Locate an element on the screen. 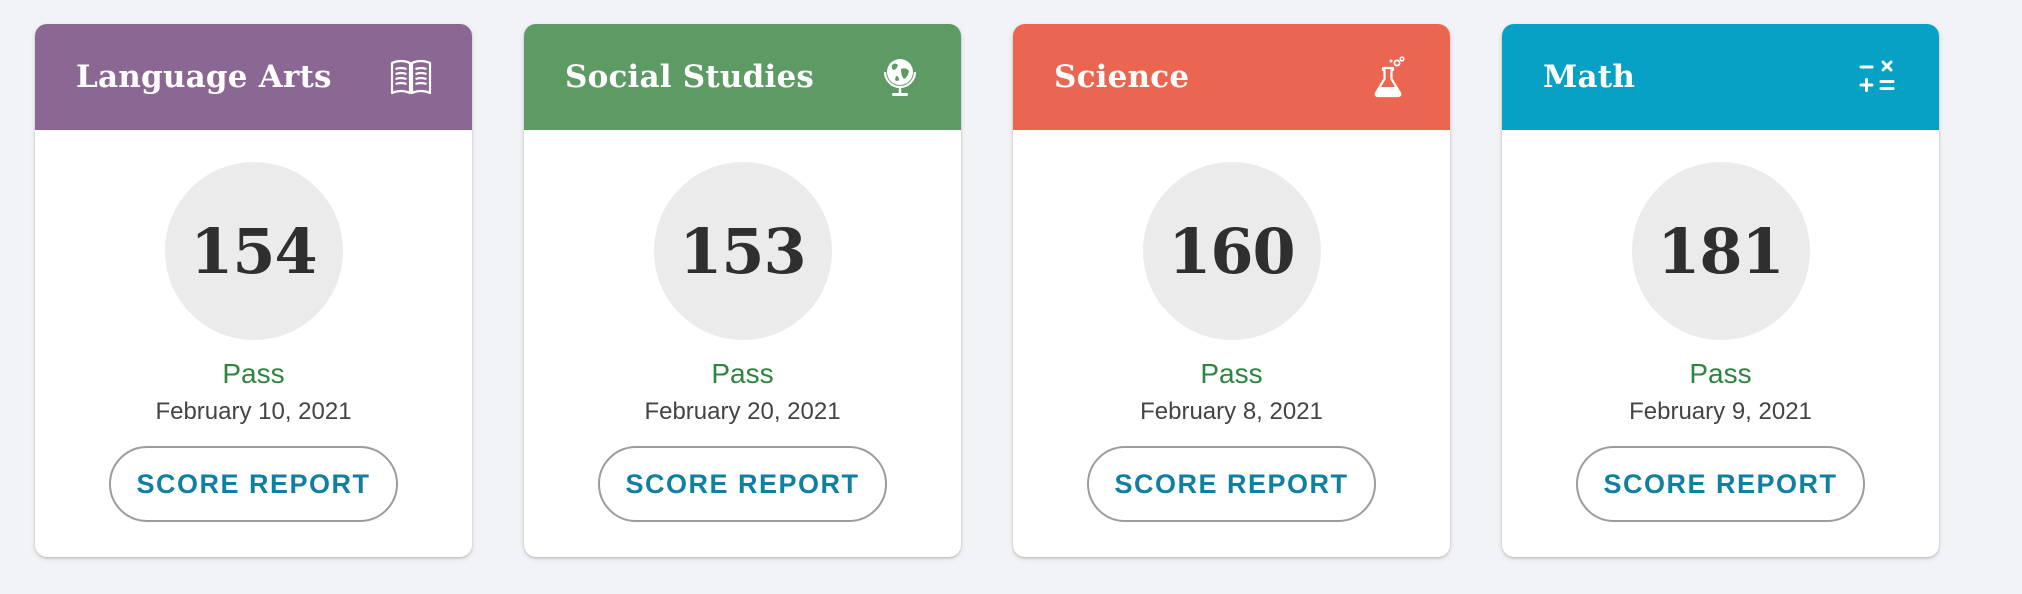 The height and width of the screenshot is (594, 2022). score-circle: 160 is located at coordinates (1231, 251).